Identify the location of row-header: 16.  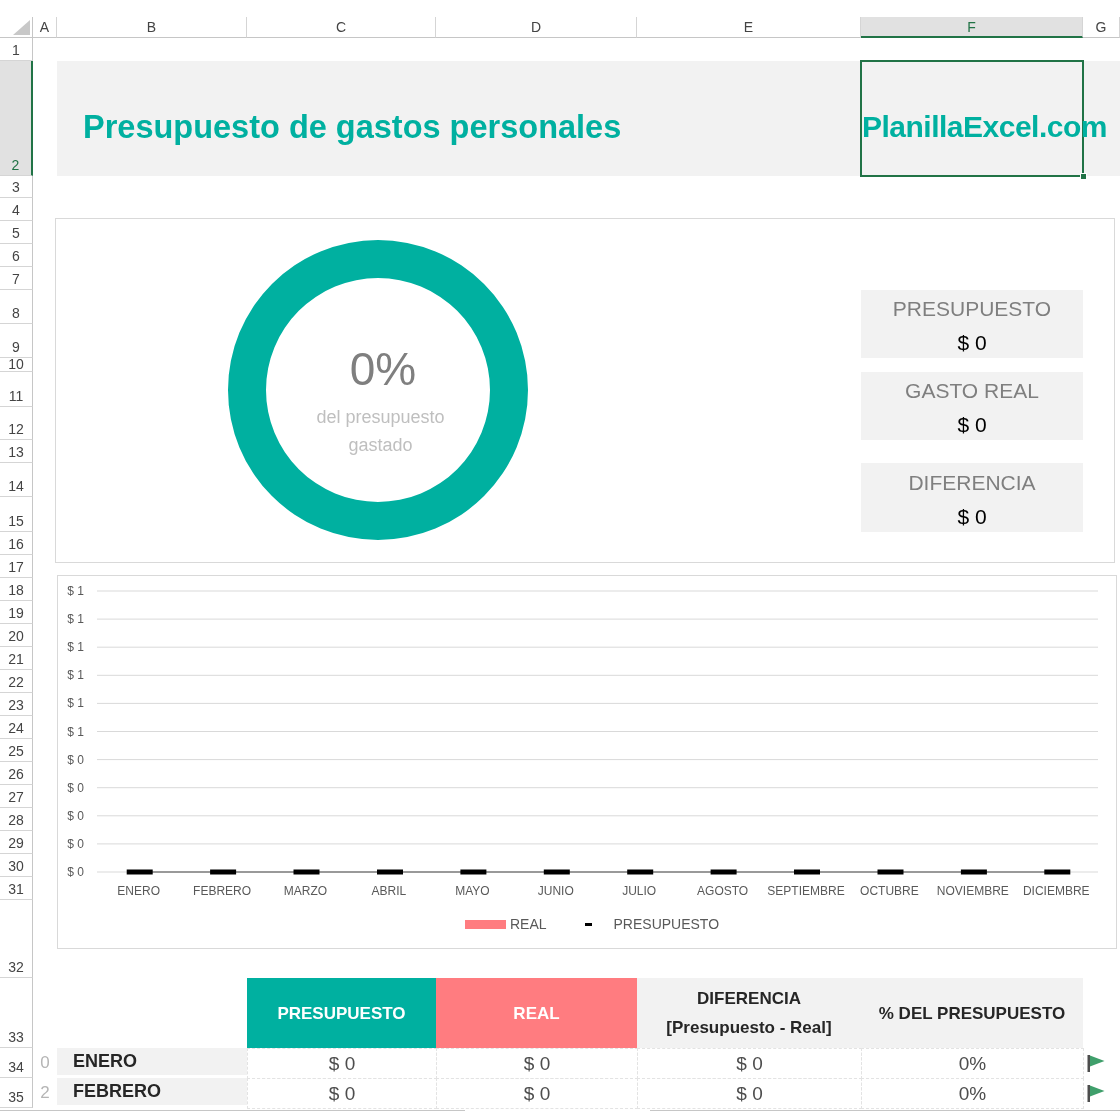
(16, 543).